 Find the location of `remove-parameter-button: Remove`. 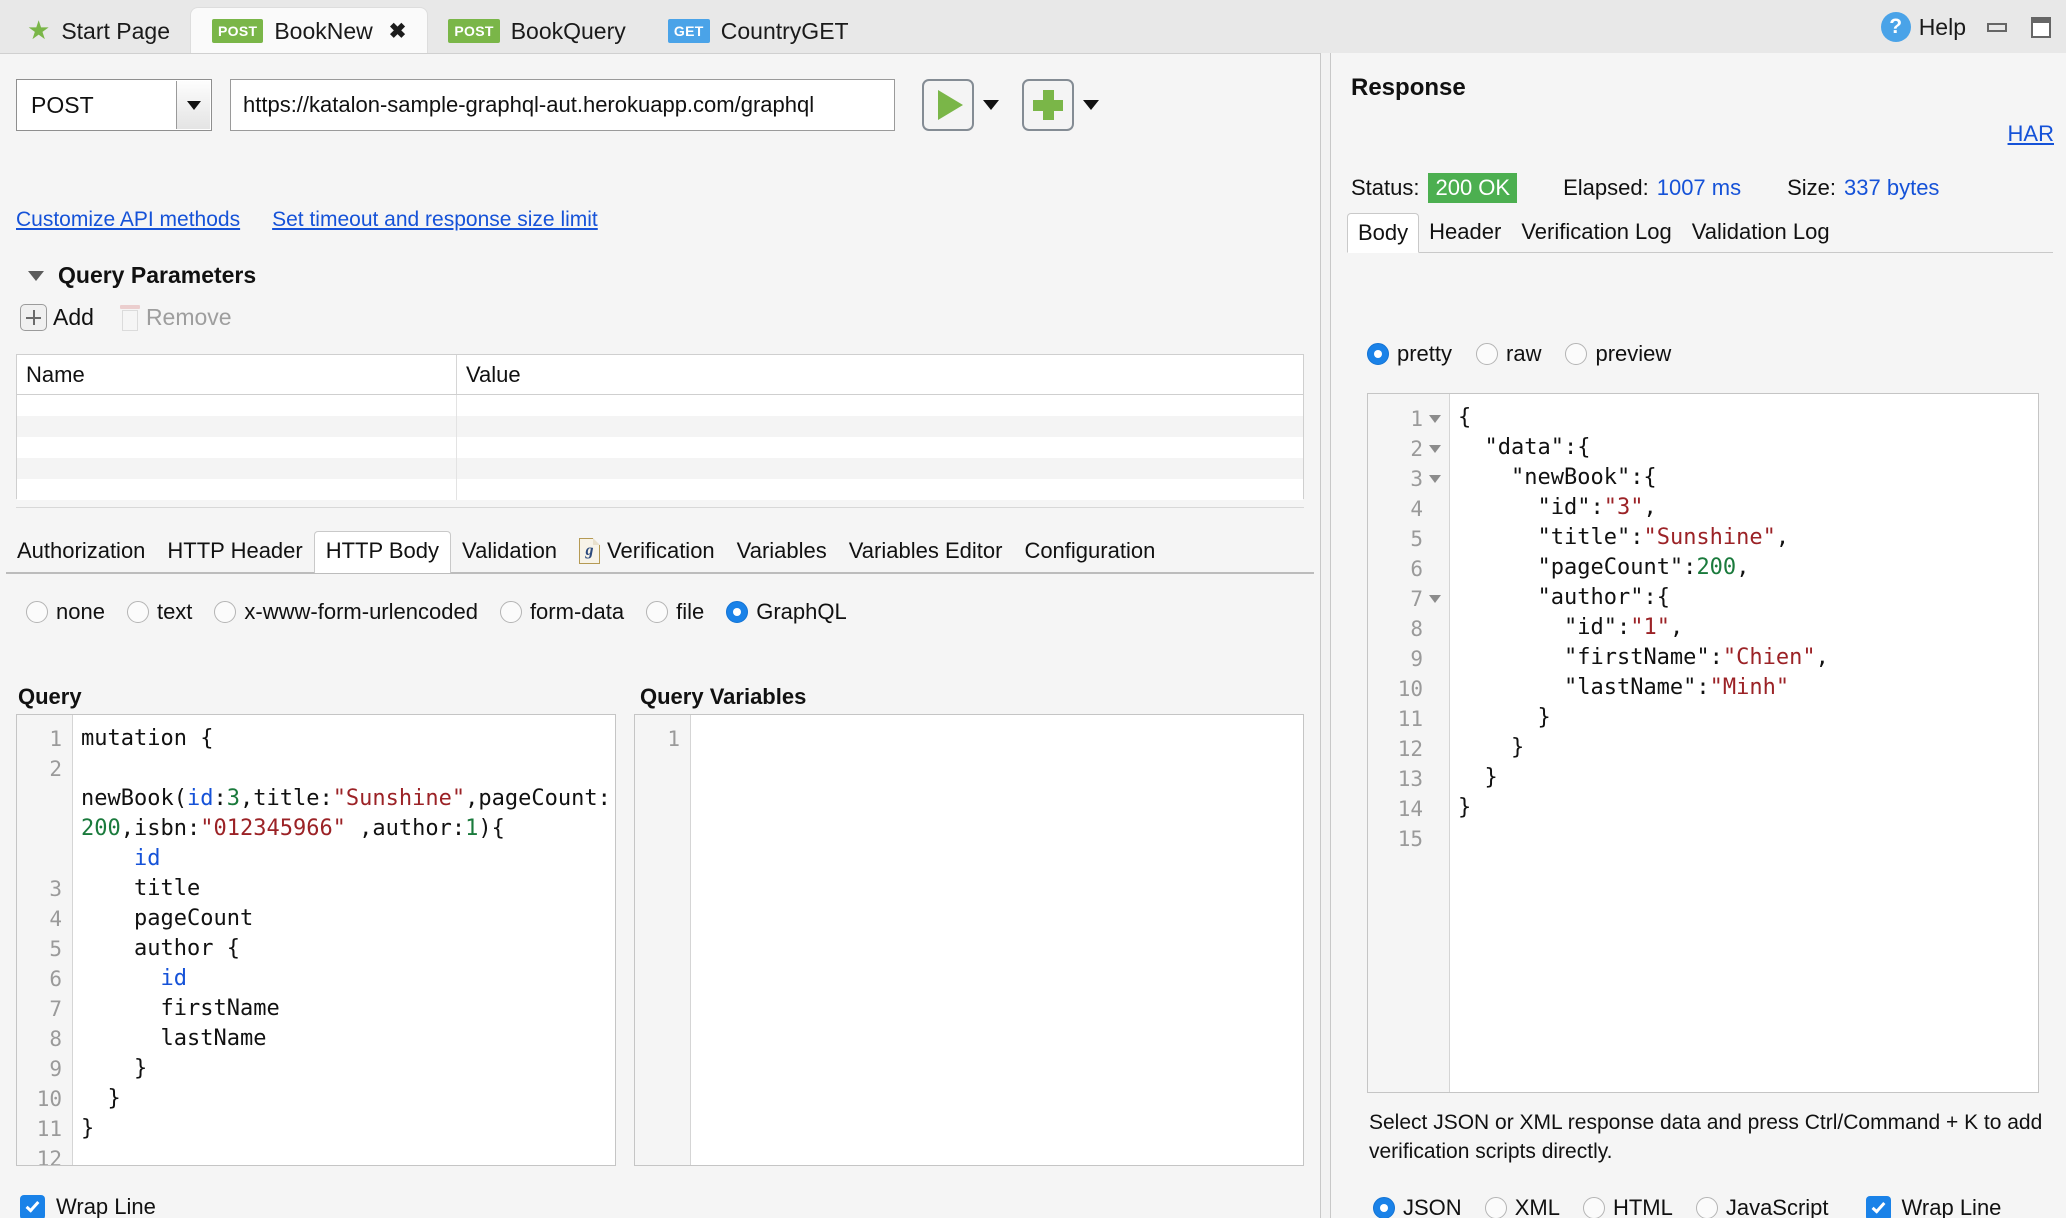

remove-parameter-button: Remove is located at coordinates (175, 317).